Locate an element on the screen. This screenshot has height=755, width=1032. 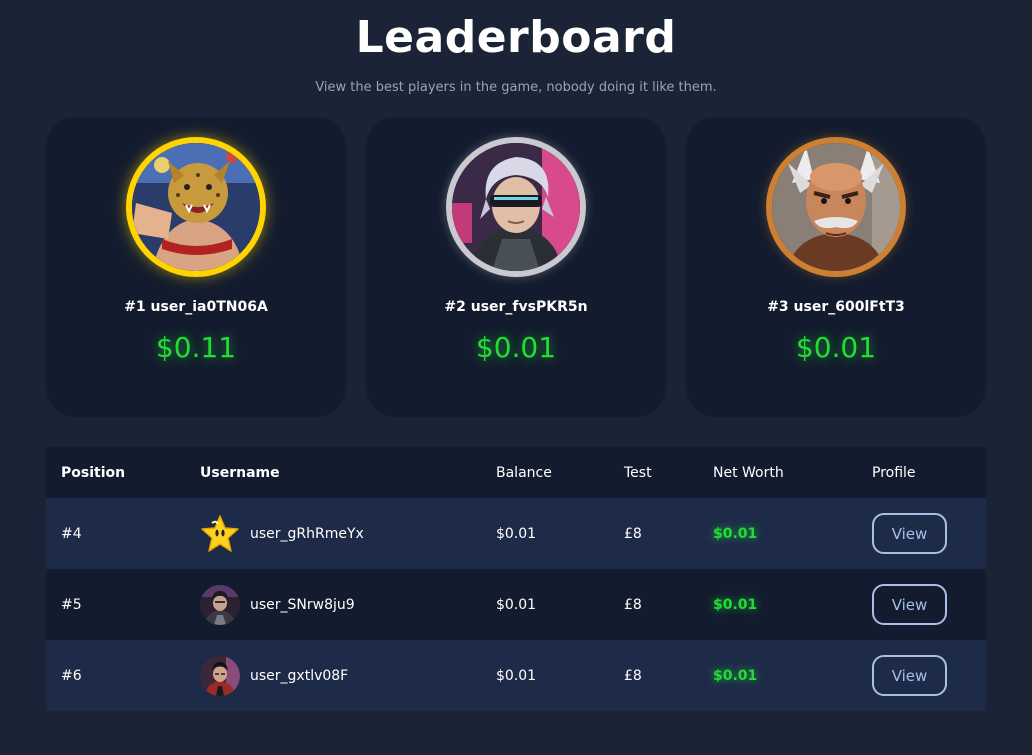
column-header-net-worth: Net Worth is located at coordinates (748, 472).